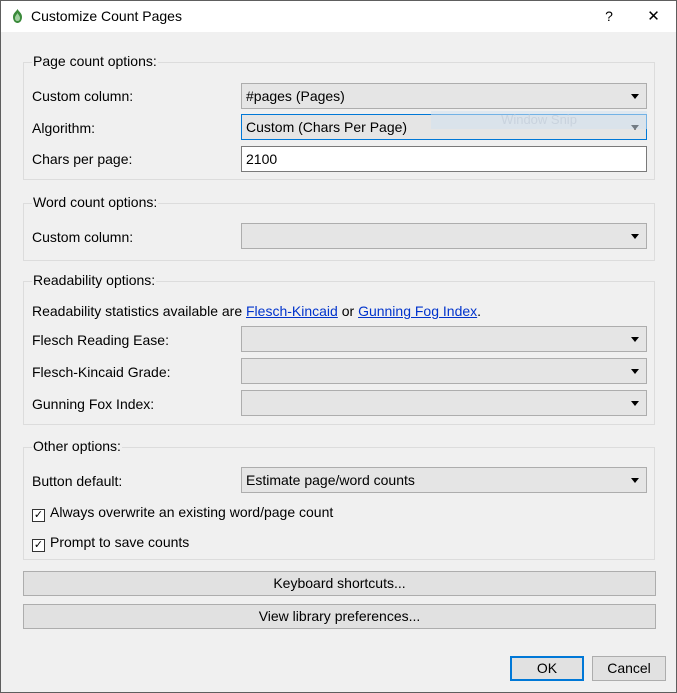 This screenshot has width=677, height=693. I want to click on cancel-button: Cancel, so click(629, 668).